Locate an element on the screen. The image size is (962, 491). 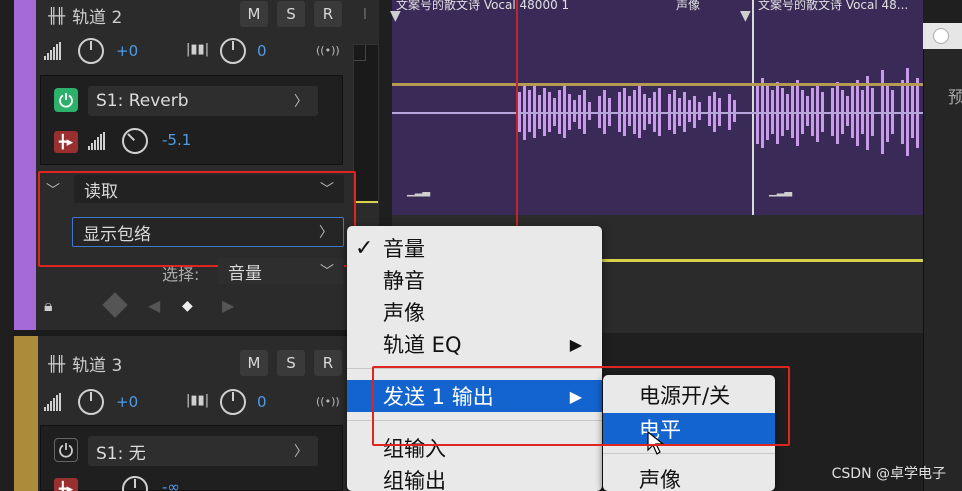
track2-solo-button: S is located at coordinates (291, 14).